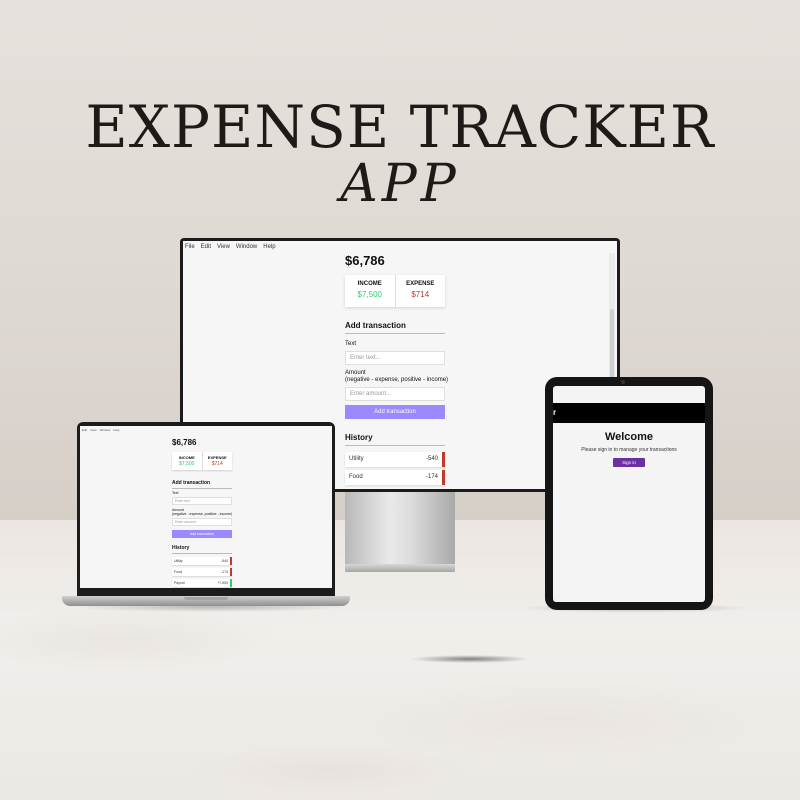 This screenshot has width=800, height=800. What do you see at coordinates (202, 501) in the screenshot?
I see `text-input: Enter text` at bounding box center [202, 501].